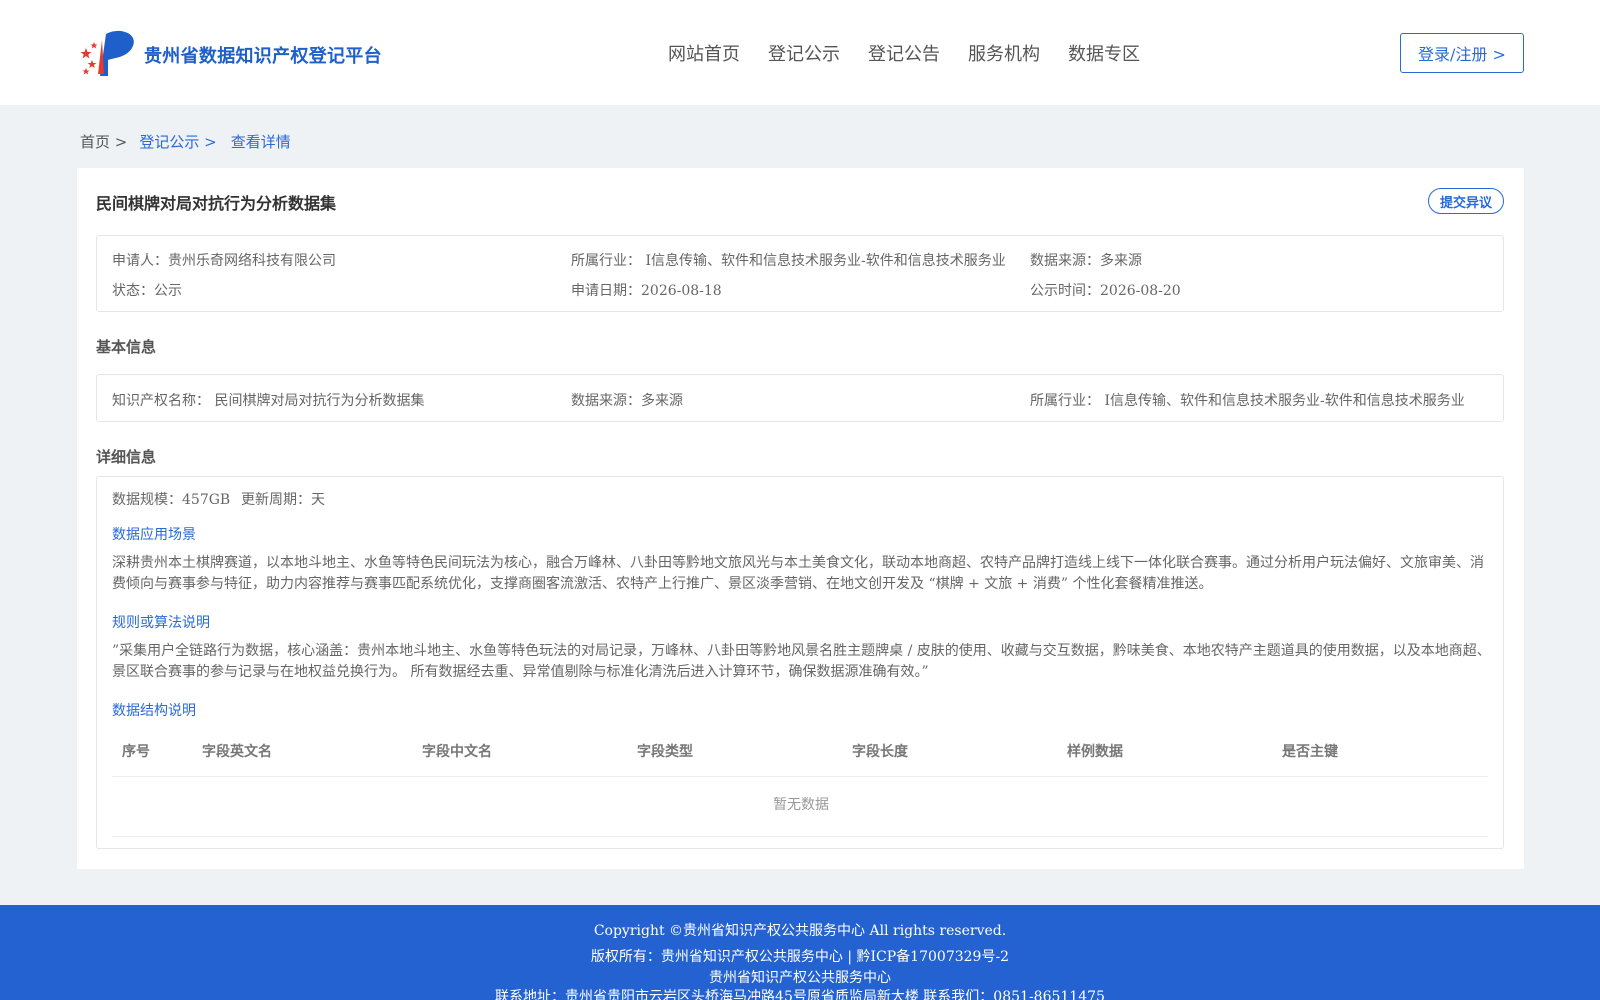  Describe the element at coordinates (237, 752) in the screenshot. I see `col-field-en: 字段英文名` at that location.